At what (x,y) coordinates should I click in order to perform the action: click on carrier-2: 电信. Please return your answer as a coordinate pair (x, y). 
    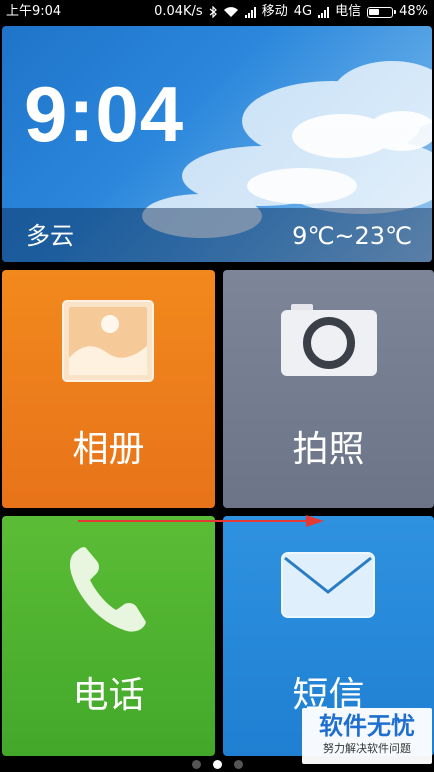
    Looking at the image, I should click on (348, 11).